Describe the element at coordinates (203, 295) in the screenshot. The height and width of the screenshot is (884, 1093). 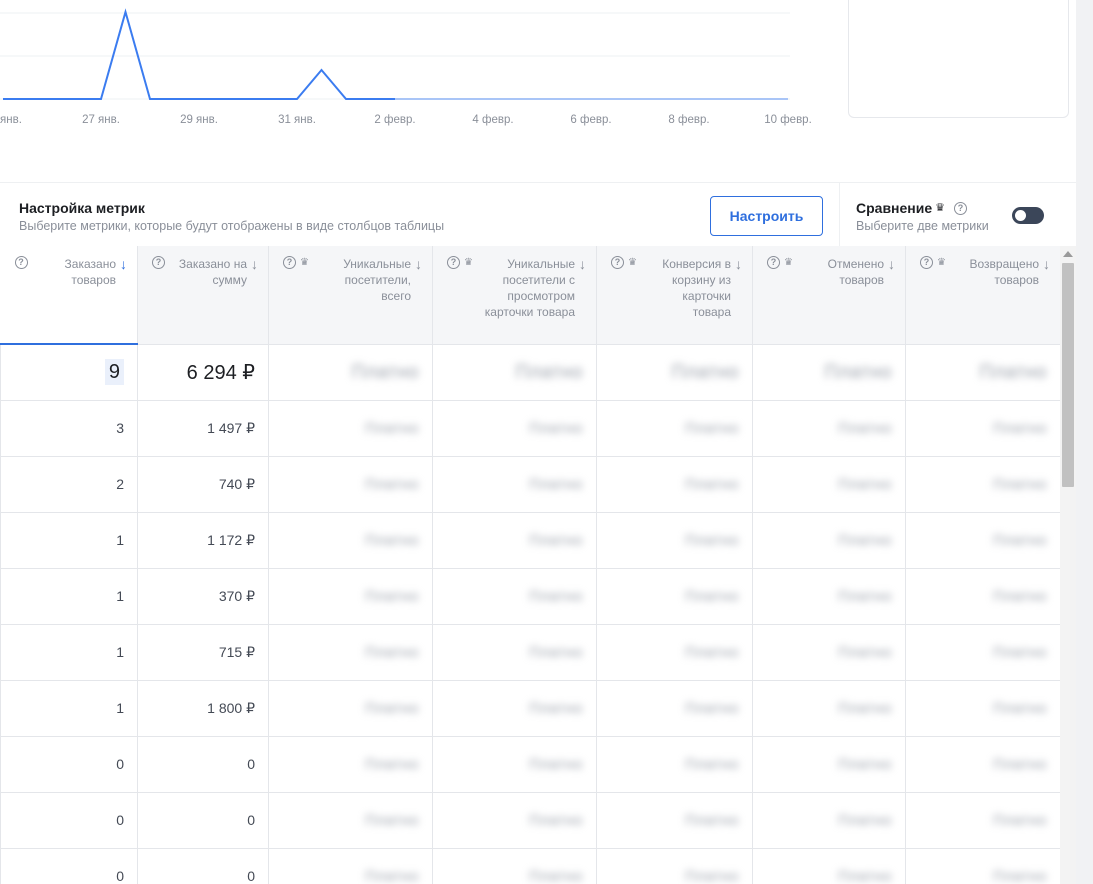
I see `column-header: ? Заказано на сумму ↓` at that location.